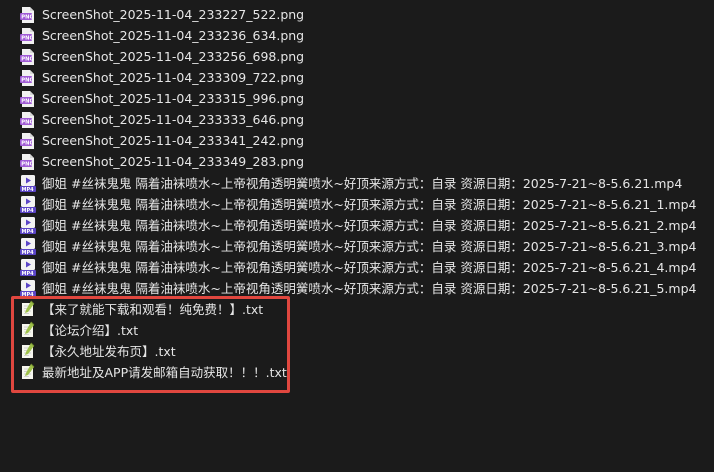  What do you see at coordinates (367, 329) in the screenshot?
I see `list-item: 【论坛介绍】.txt` at bounding box center [367, 329].